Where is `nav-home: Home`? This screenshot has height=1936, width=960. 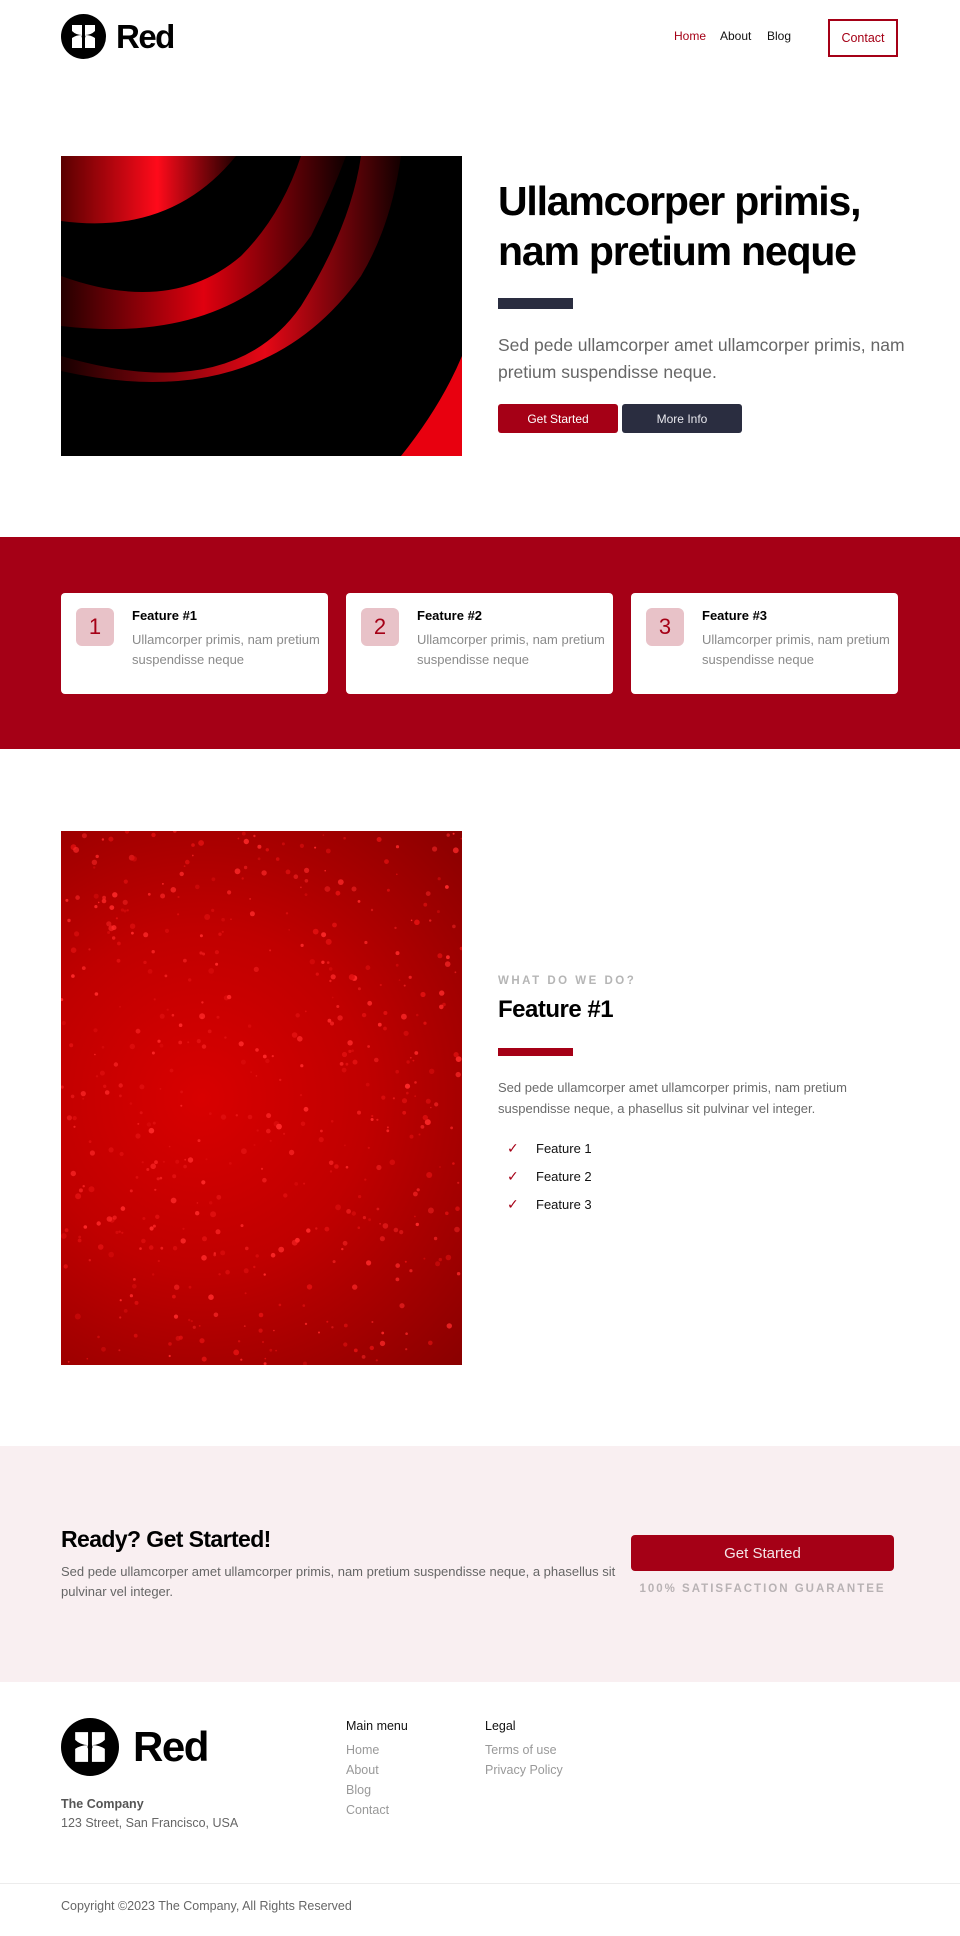
nav-home: Home is located at coordinates (690, 36).